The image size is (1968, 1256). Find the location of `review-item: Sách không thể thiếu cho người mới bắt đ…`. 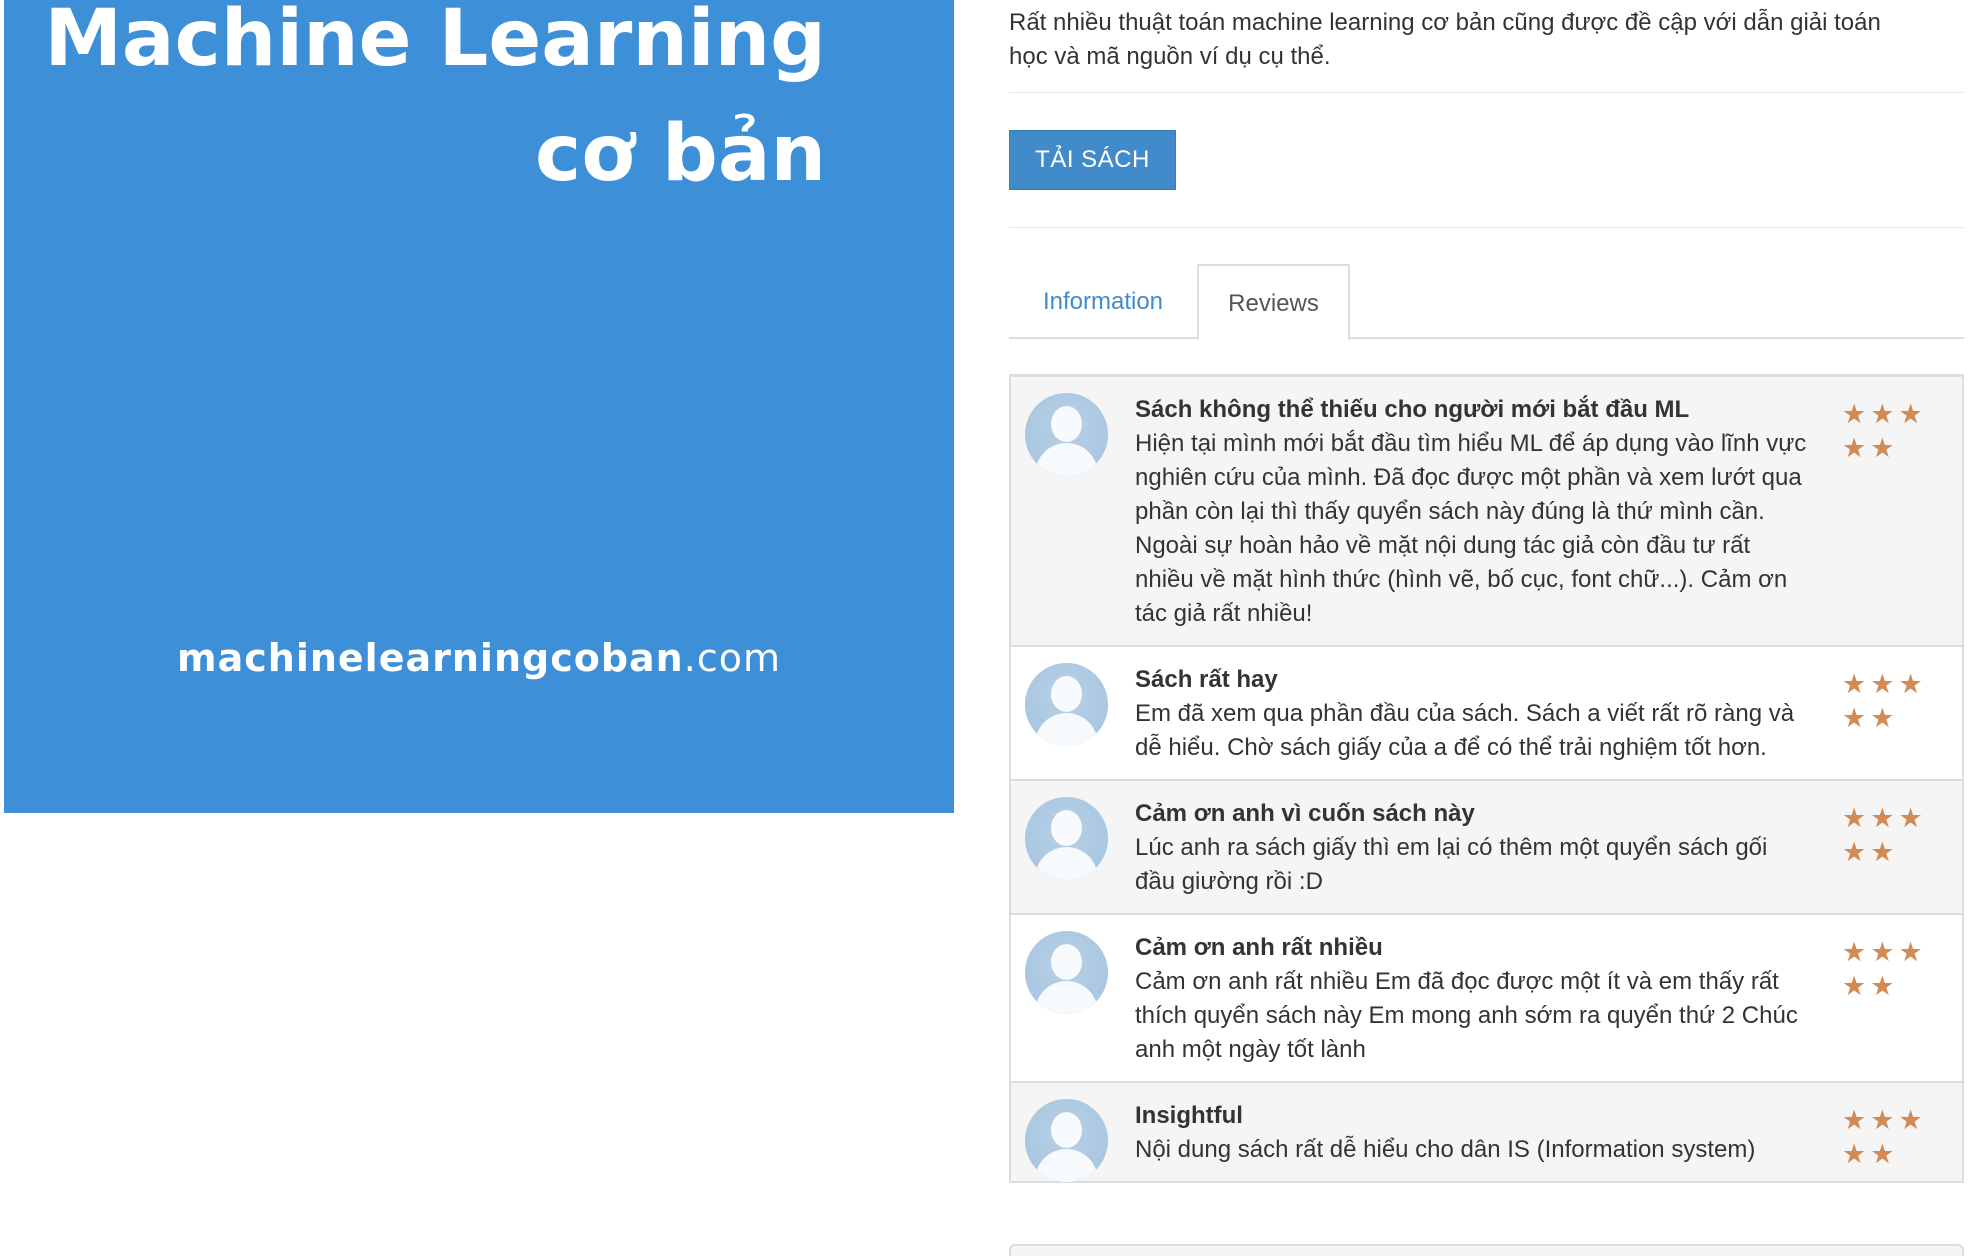

review-item: Sách không thể thiếu cho người mới bắt đ… is located at coordinates (1486, 511).